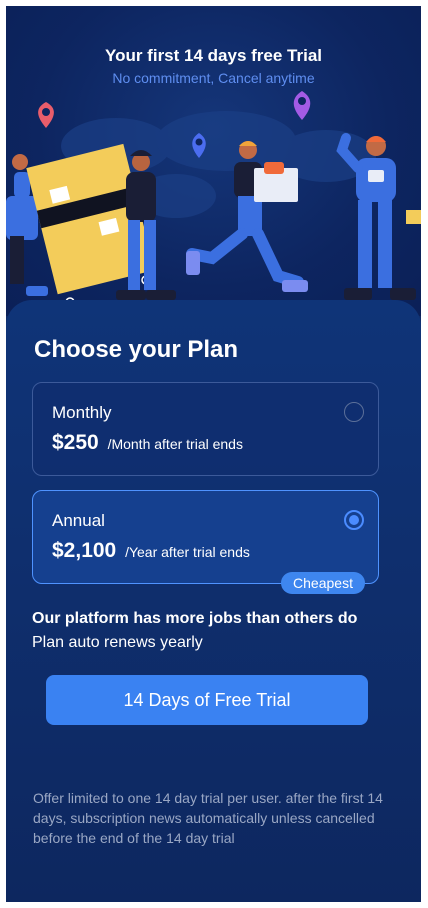 The width and height of the screenshot is (428, 908). I want to click on plan-price-amount: $250, so click(75, 442).